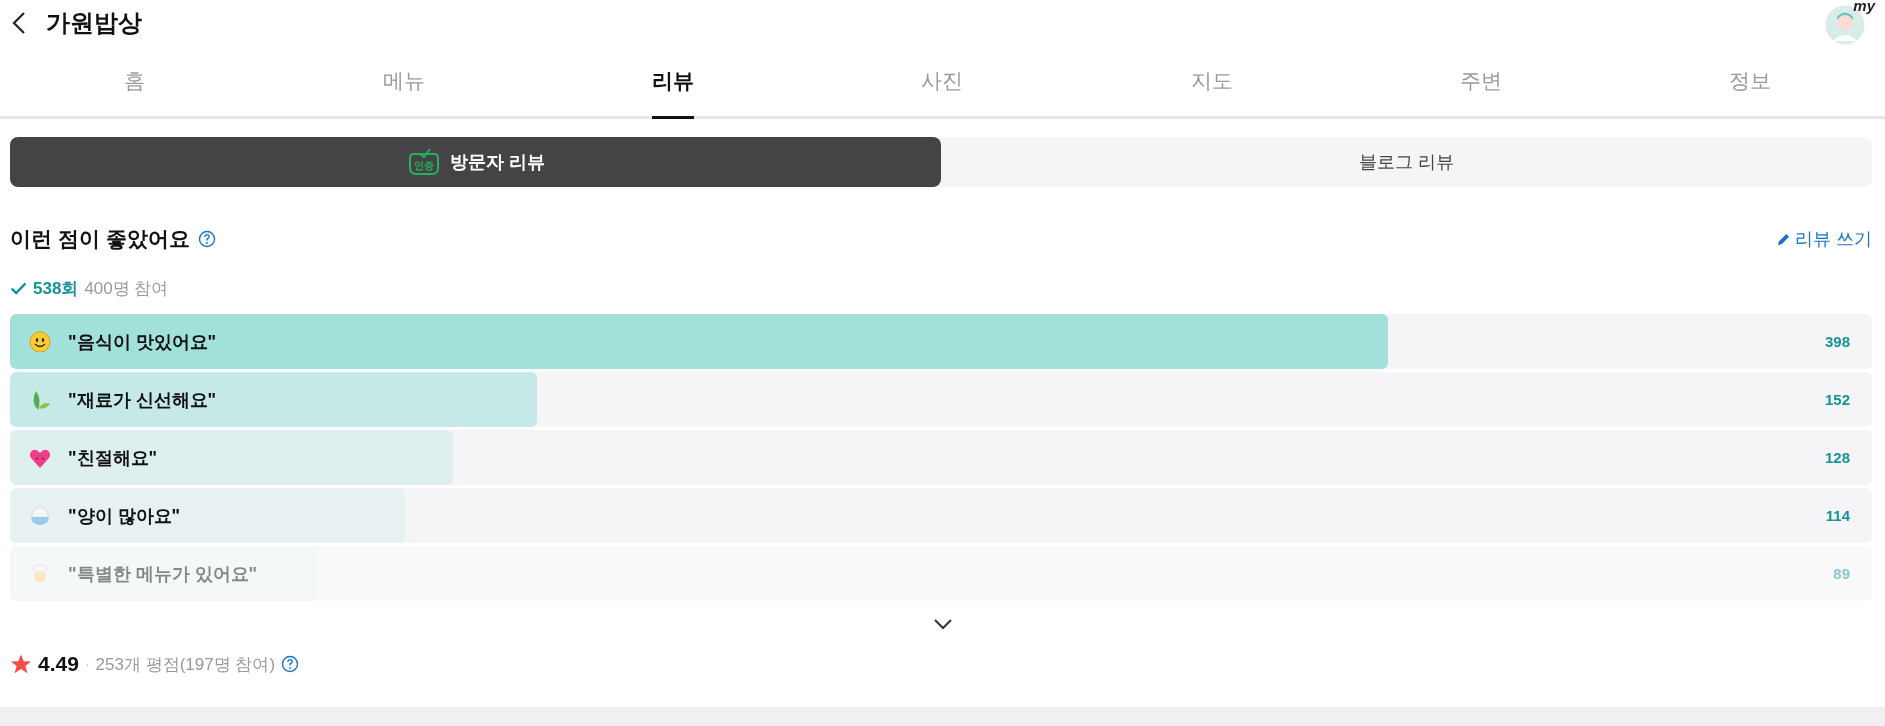 The width and height of the screenshot is (1885, 726). I want to click on section-title: 이런 점이 좋았어요, so click(100, 239).